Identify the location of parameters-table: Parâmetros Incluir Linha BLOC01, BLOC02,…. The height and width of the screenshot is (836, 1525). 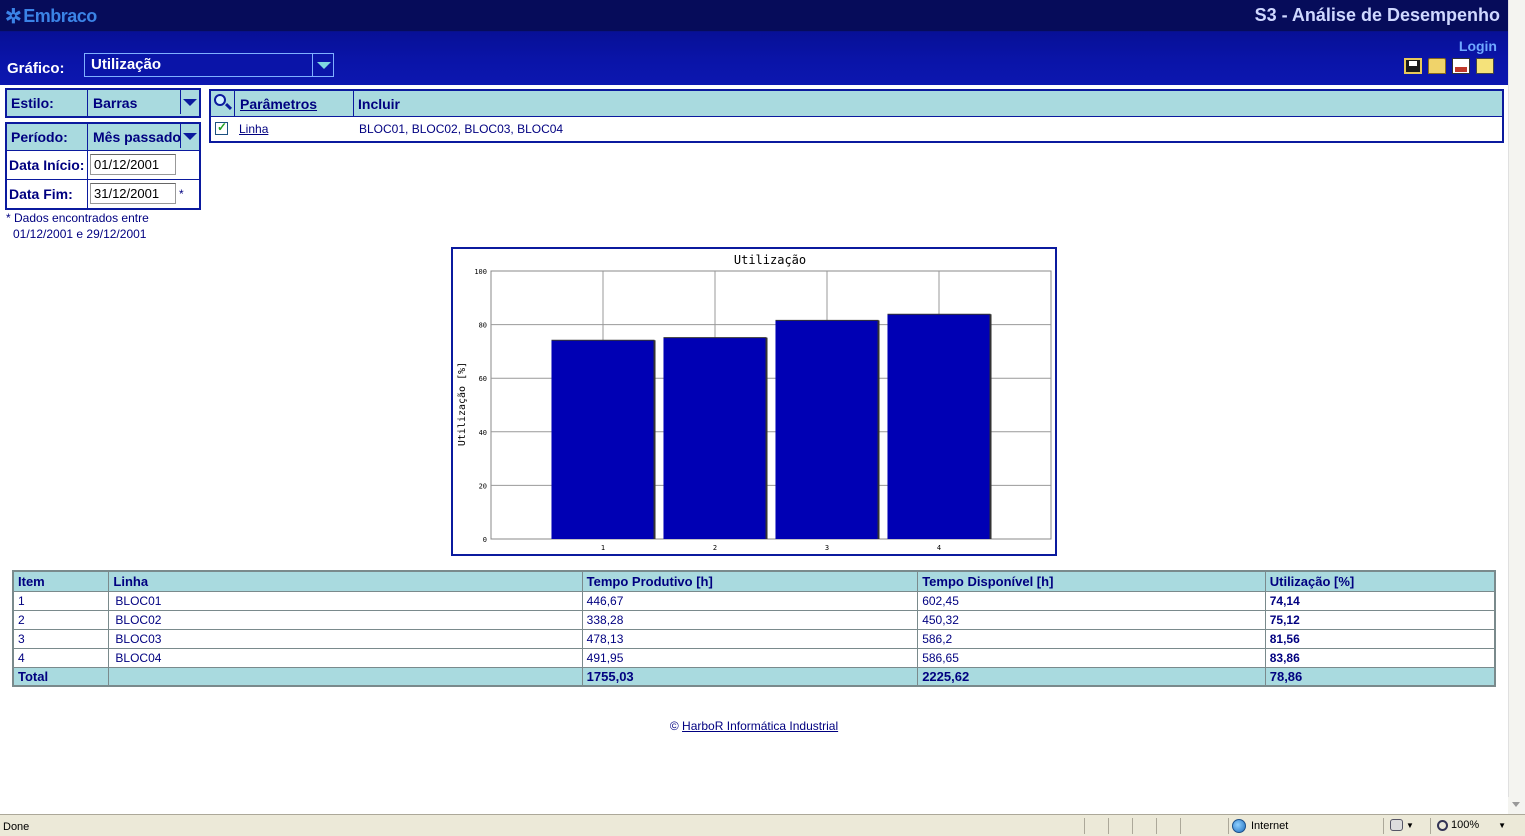
(856, 116).